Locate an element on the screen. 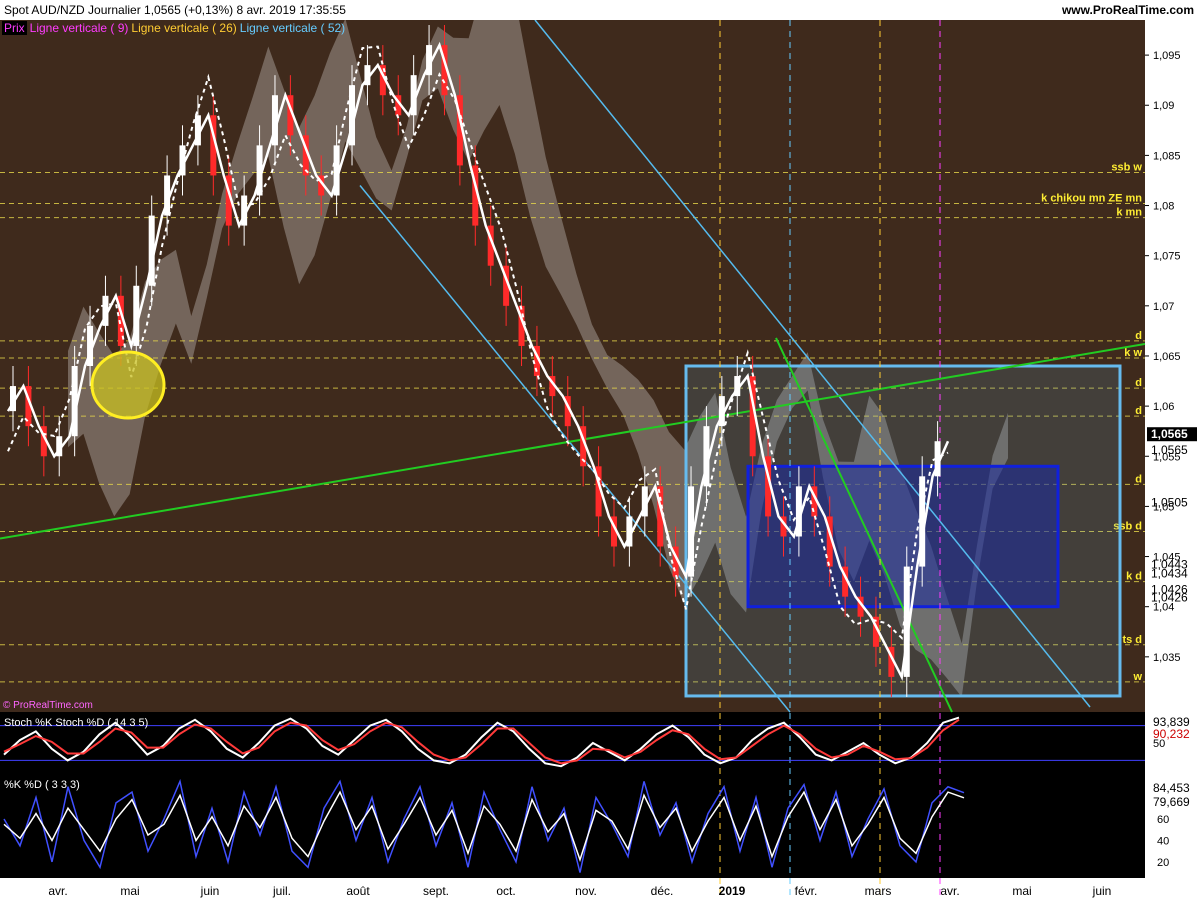 This screenshot has height=900, width=1200. y-tick-label: 1,09 is located at coordinates (1163, 106).